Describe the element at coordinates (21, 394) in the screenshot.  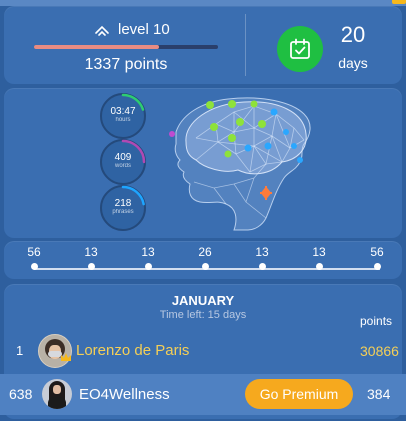
I see `rank: 638` at that location.